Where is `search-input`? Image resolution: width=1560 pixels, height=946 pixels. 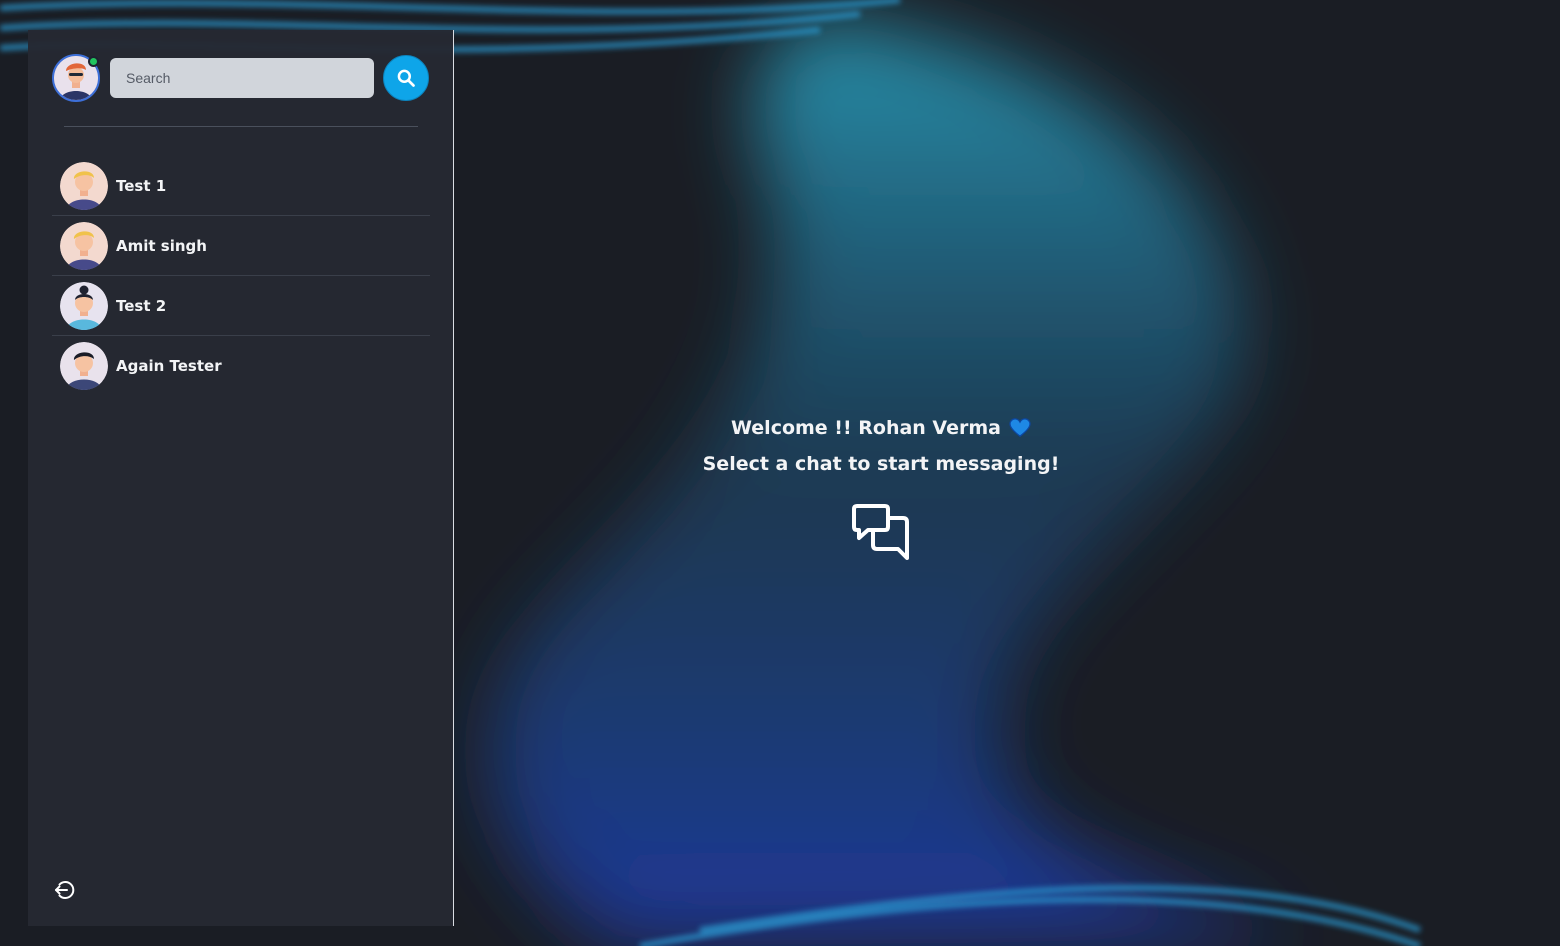 search-input is located at coordinates (242, 78).